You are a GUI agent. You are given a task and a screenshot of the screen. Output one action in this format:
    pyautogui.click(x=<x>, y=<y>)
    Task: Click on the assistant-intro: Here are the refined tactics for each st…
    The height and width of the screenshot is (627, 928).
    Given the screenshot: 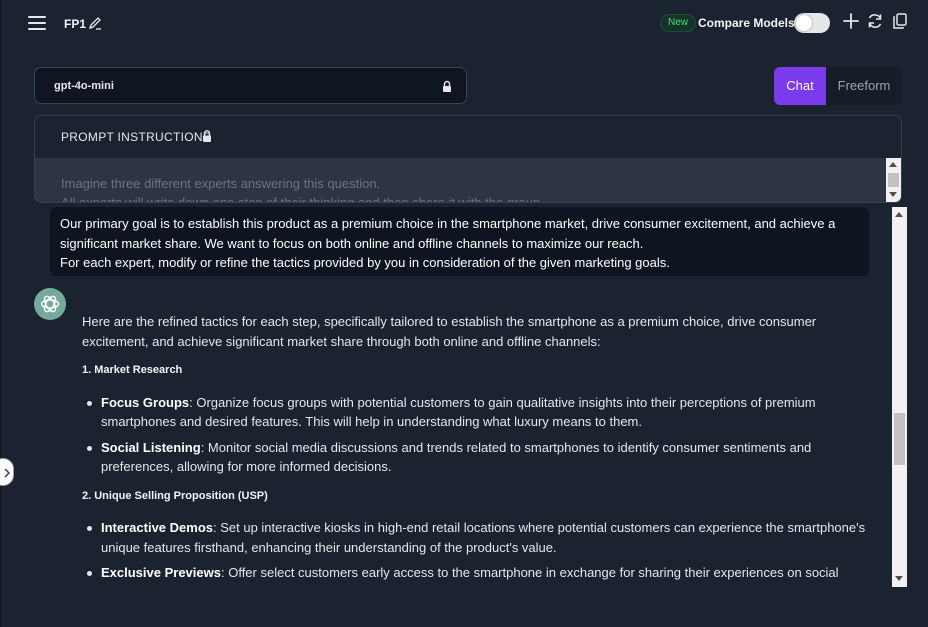 What is the action you would take?
    pyautogui.click(x=449, y=331)
    